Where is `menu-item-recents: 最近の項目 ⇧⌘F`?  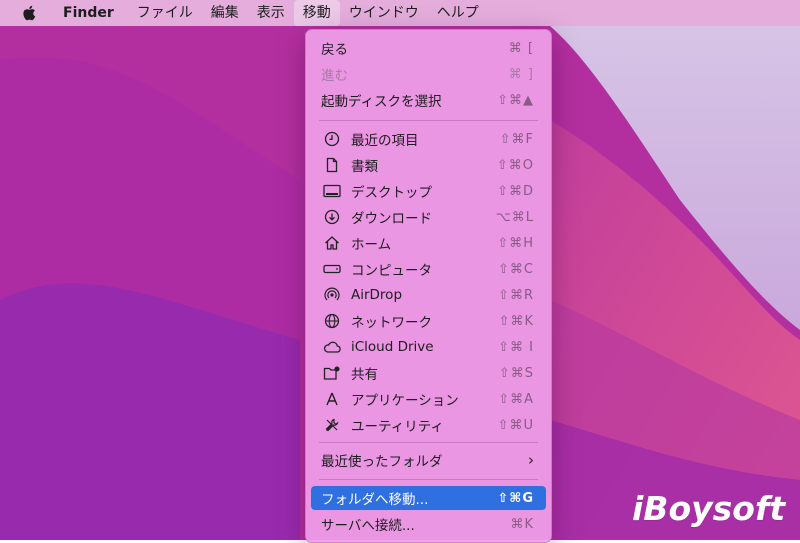
menu-item-recents: 最近の項目 ⇧⌘F is located at coordinates (428, 139).